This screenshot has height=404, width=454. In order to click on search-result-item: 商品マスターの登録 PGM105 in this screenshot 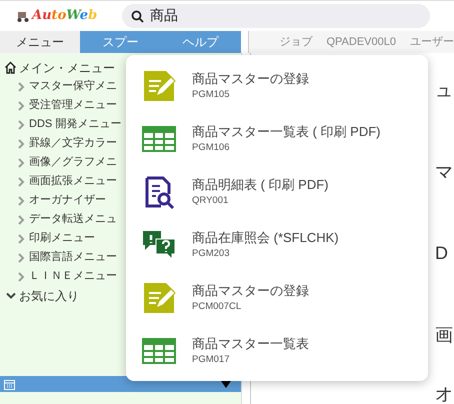, I will do `click(285, 85)`.